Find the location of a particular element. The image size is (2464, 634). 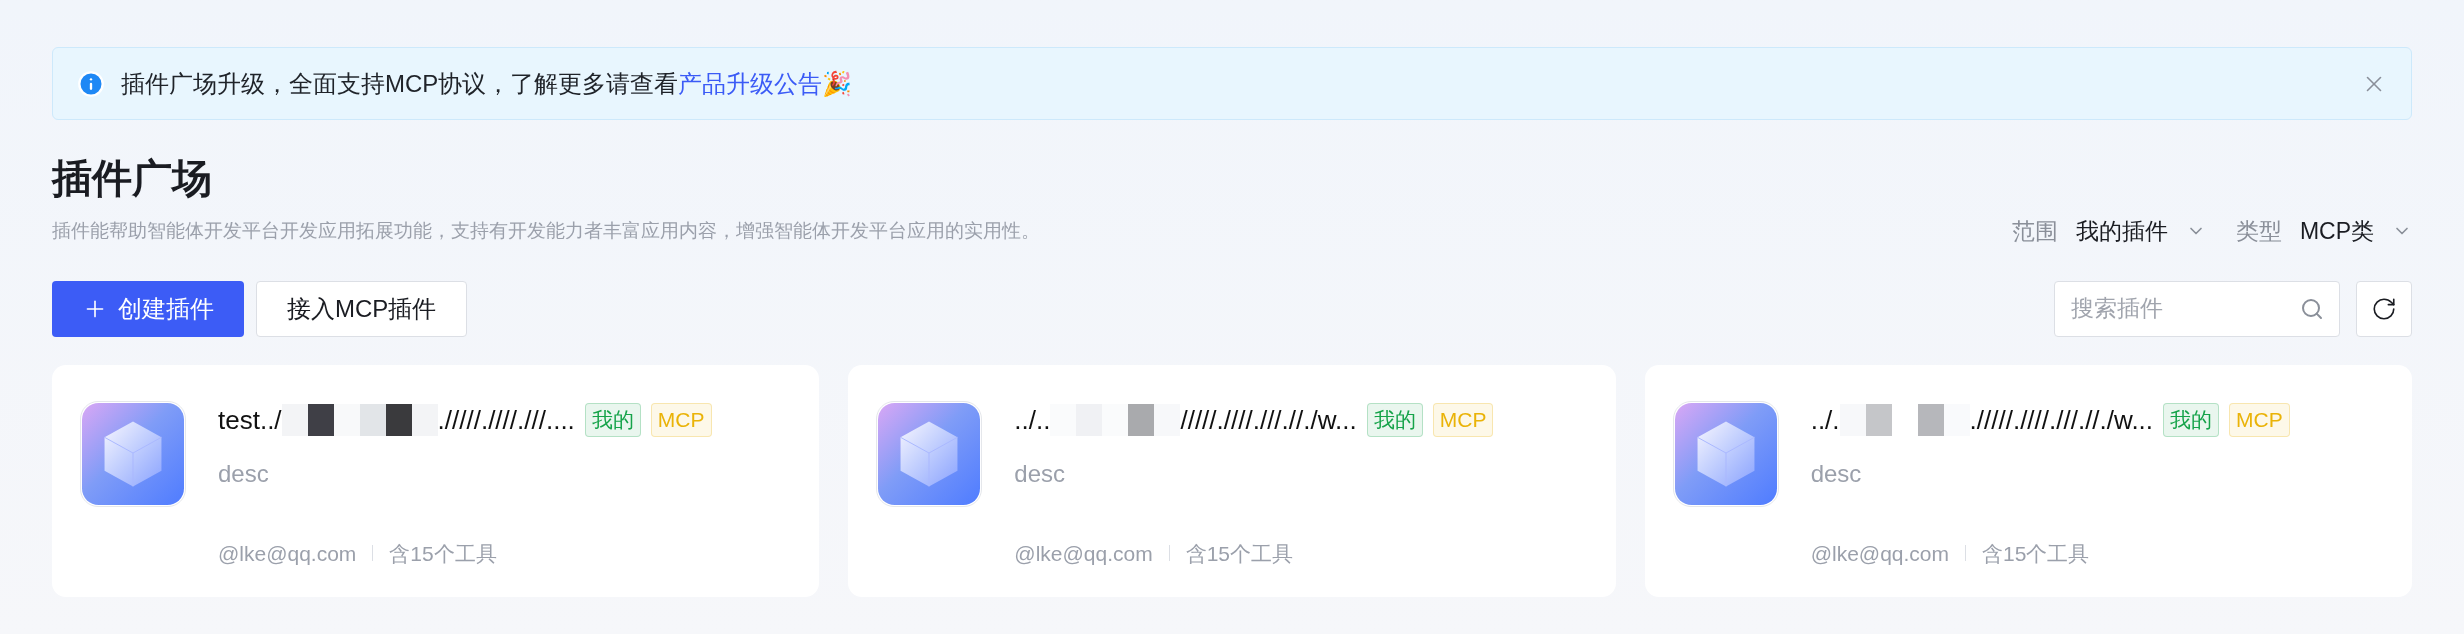

info-icon is located at coordinates (91, 83).